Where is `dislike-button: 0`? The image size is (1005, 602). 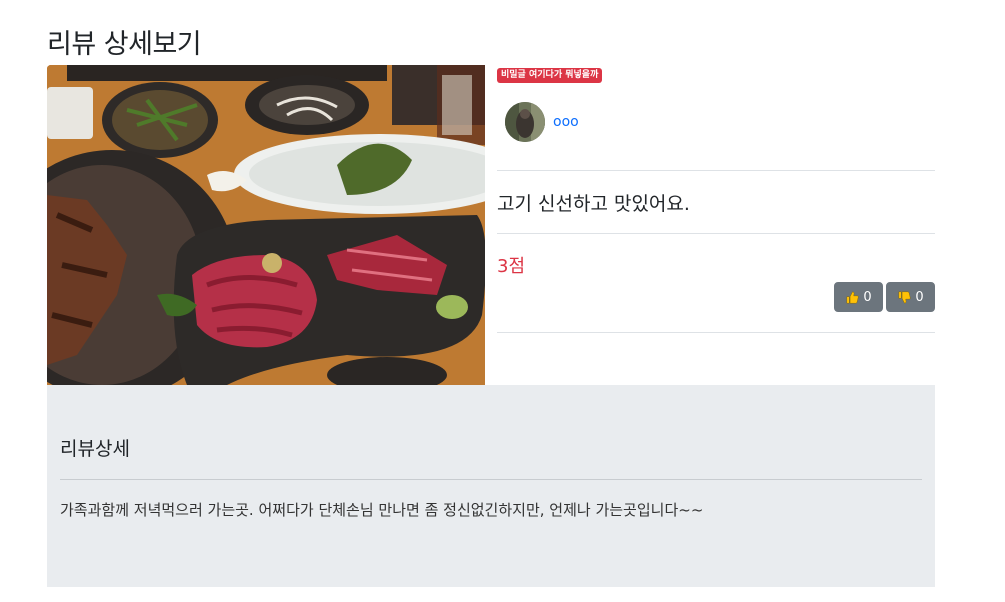 dislike-button: 0 is located at coordinates (910, 297).